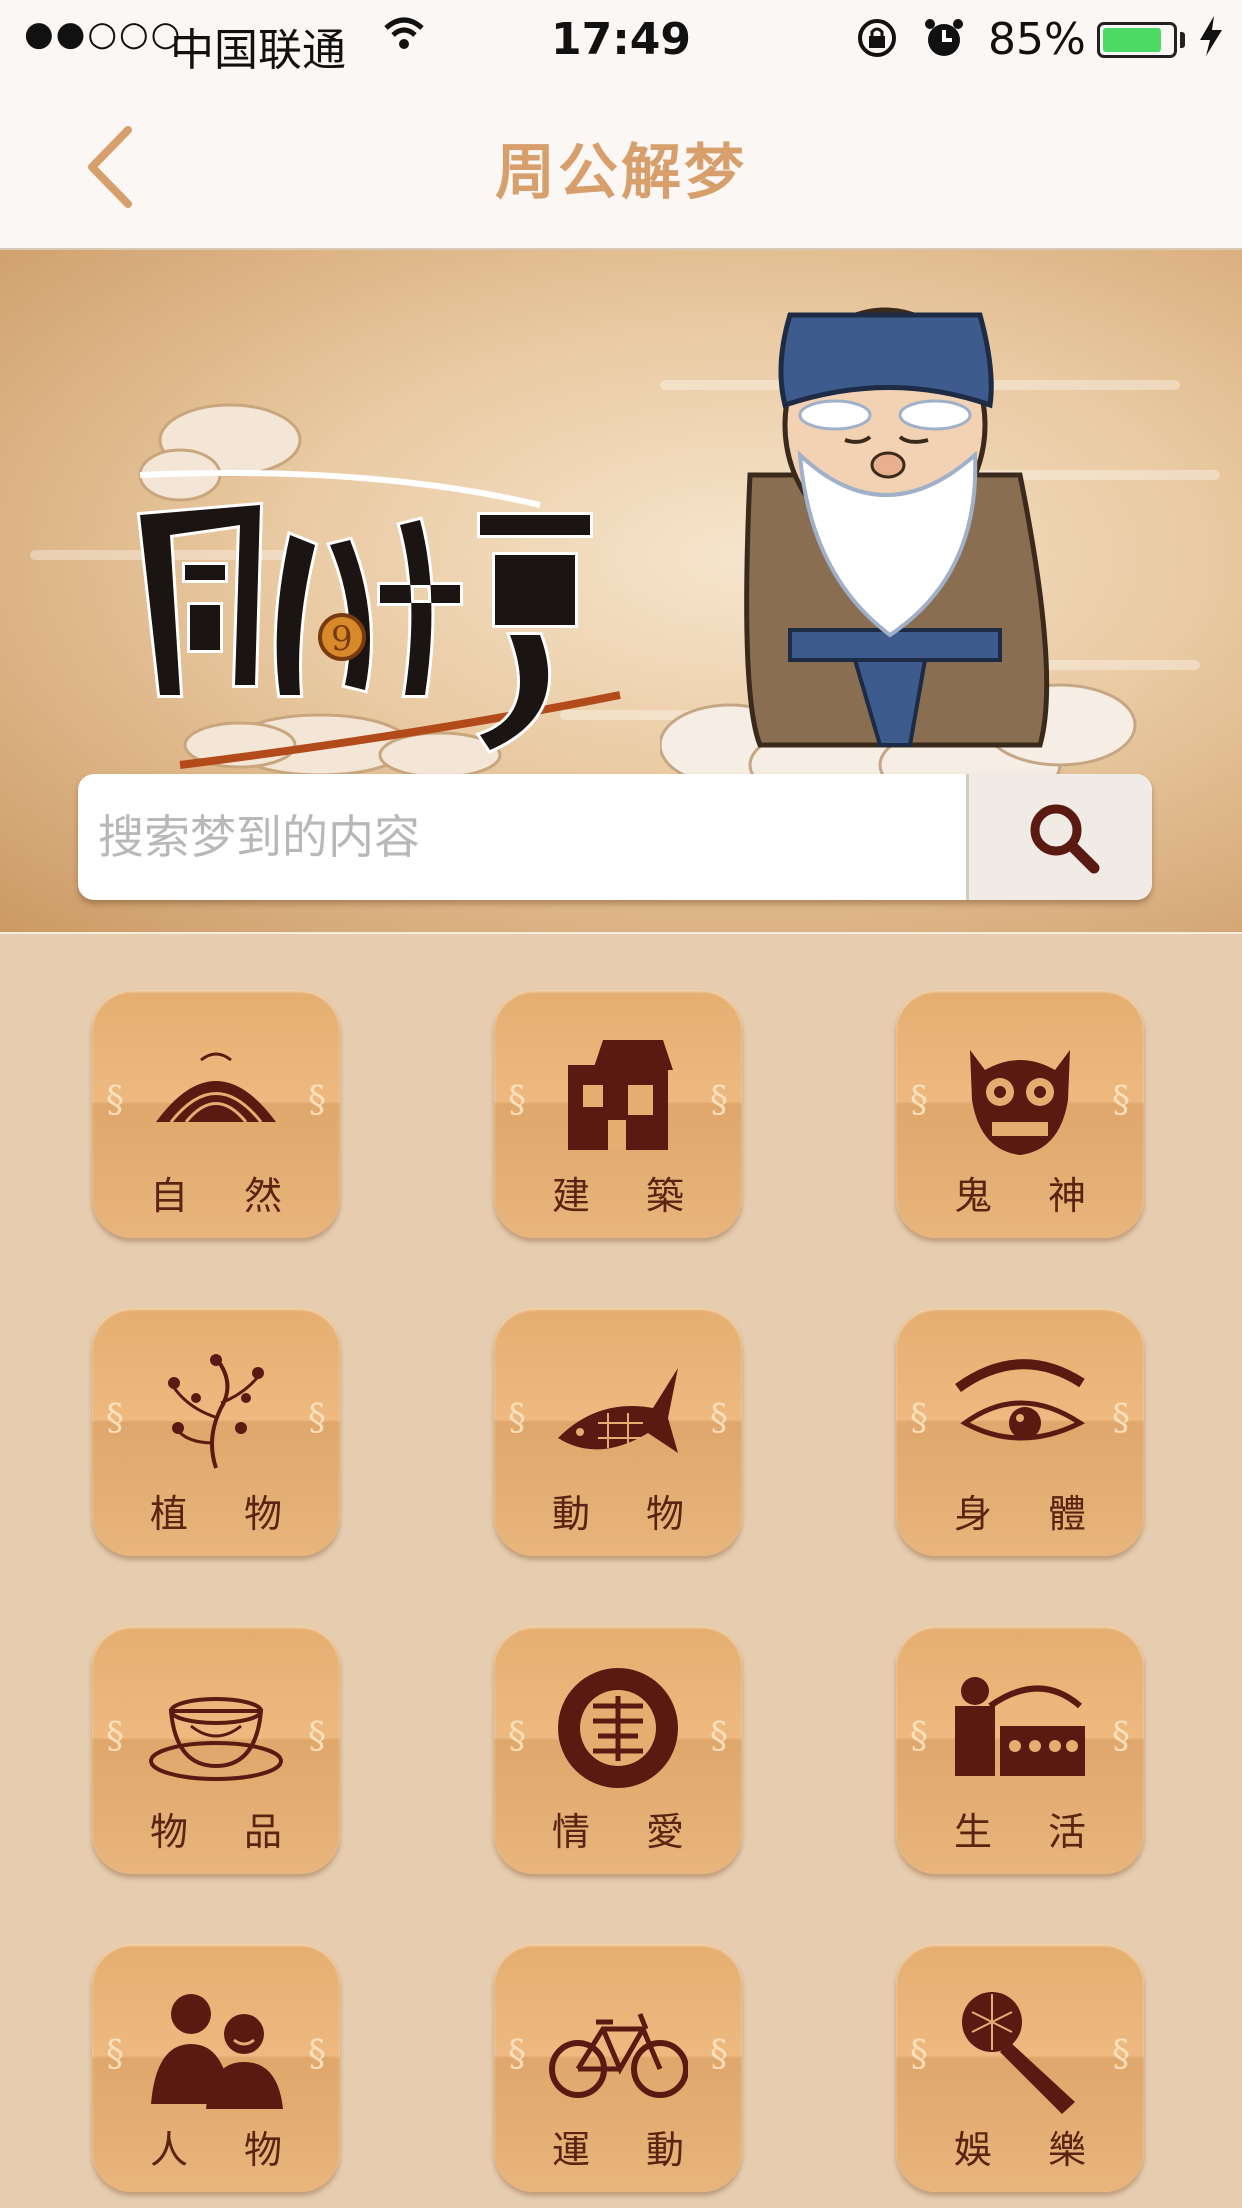 Image resolution: width=1242 pixels, height=2208 pixels. Describe the element at coordinates (1182, 40) in the screenshot. I see `battery-tip` at that location.